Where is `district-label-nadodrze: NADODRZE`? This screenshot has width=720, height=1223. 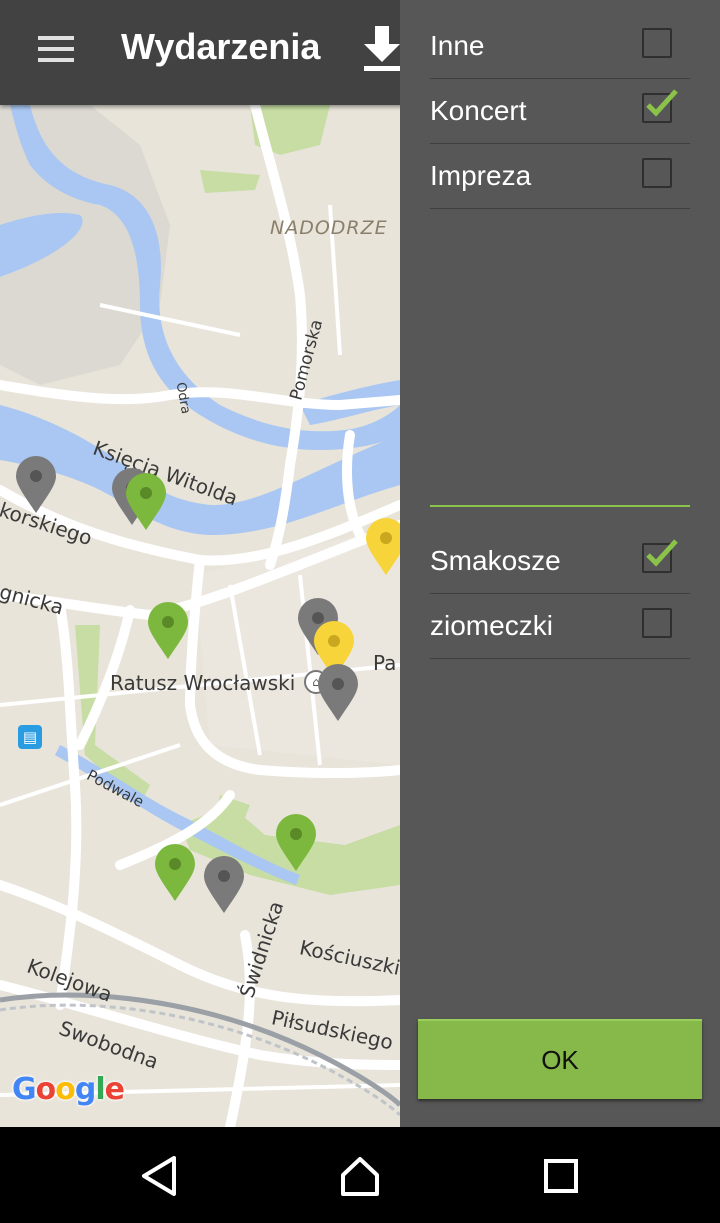 district-label-nadodrze: NADODRZE is located at coordinates (329, 228).